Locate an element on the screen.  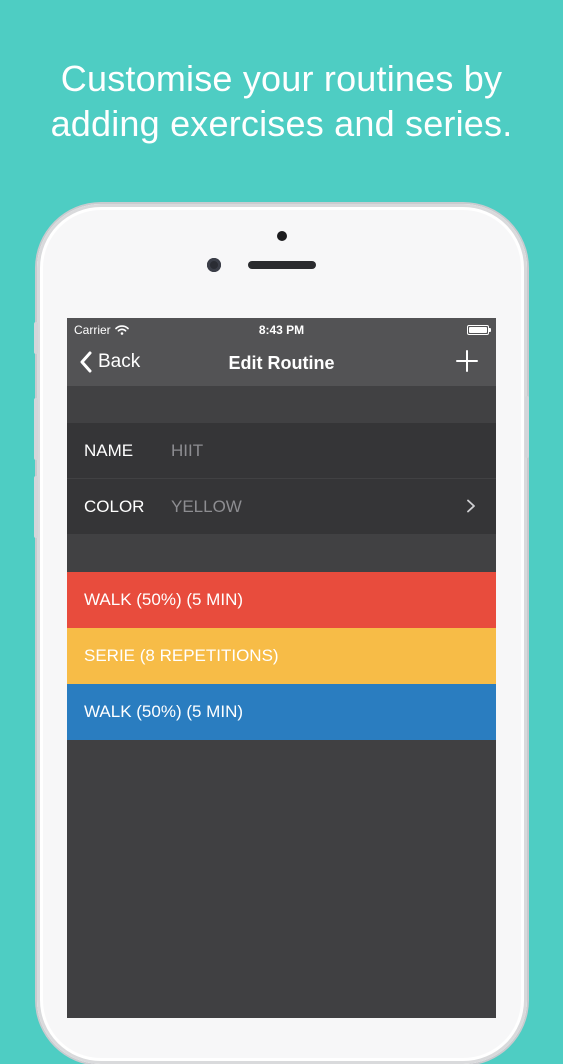
add-exercise-button is located at coordinates (467, 361).